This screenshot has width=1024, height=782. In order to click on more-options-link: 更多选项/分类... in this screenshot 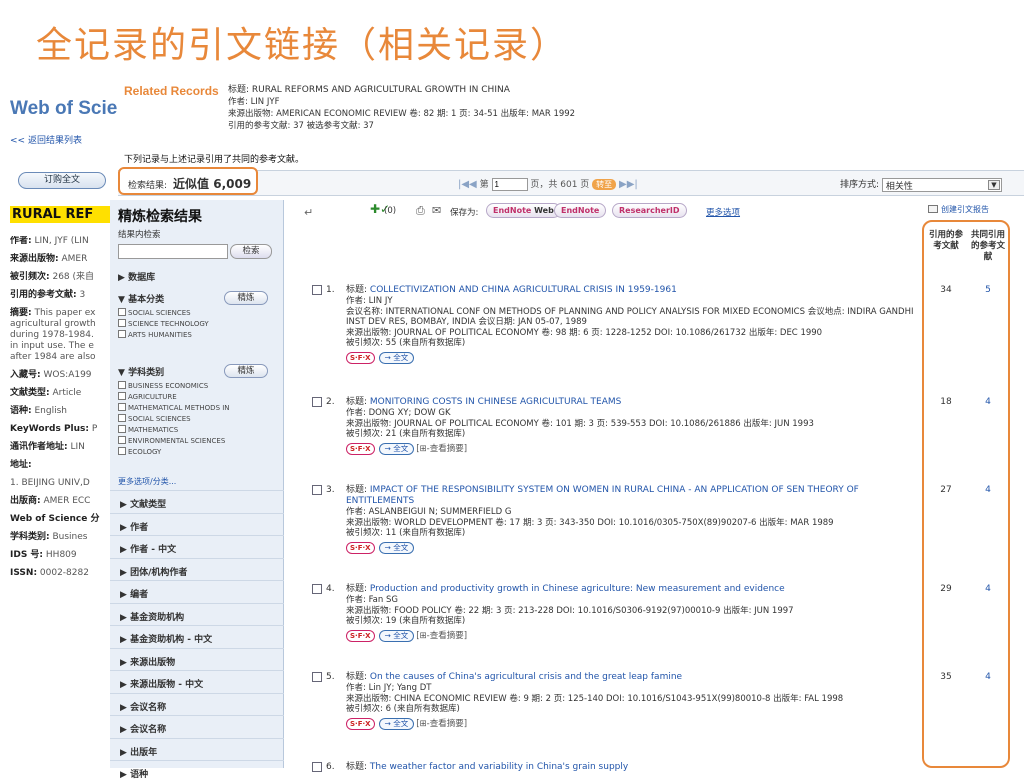, I will do `click(147, 481)`.